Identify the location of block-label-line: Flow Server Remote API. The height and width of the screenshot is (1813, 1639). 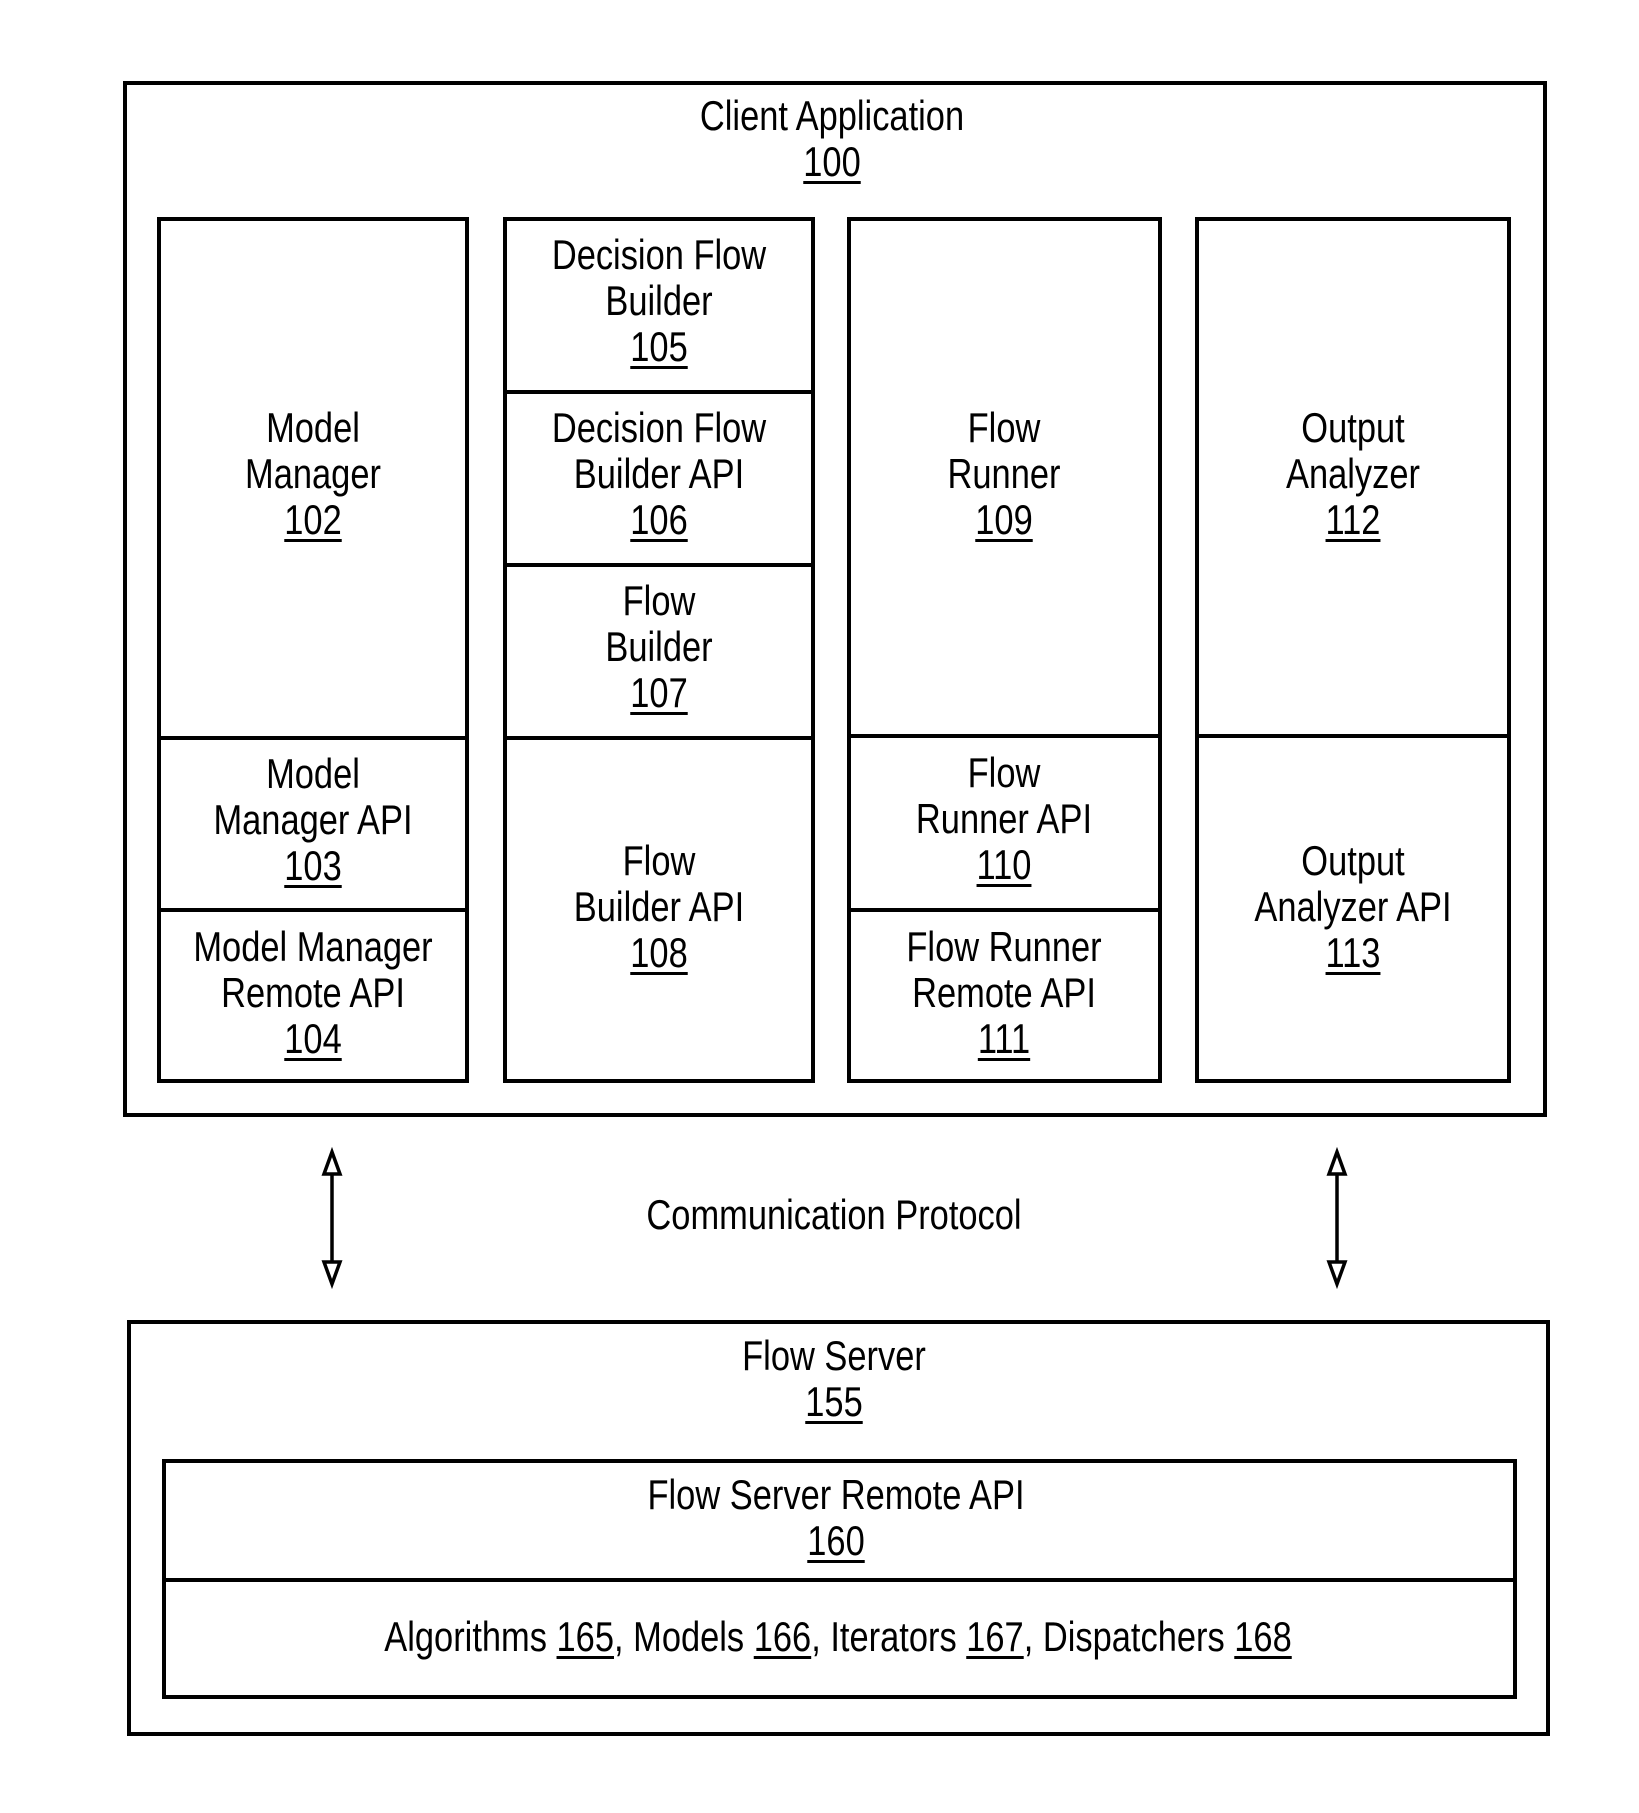
(836, 1494).